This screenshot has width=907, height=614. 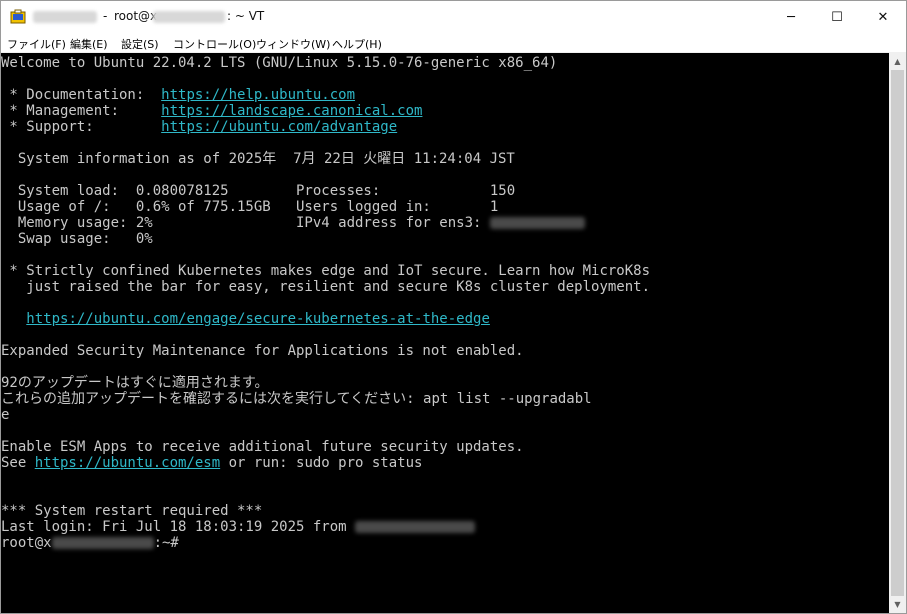 I want to click on management-label: * Management:, so click(x=81, y=111).